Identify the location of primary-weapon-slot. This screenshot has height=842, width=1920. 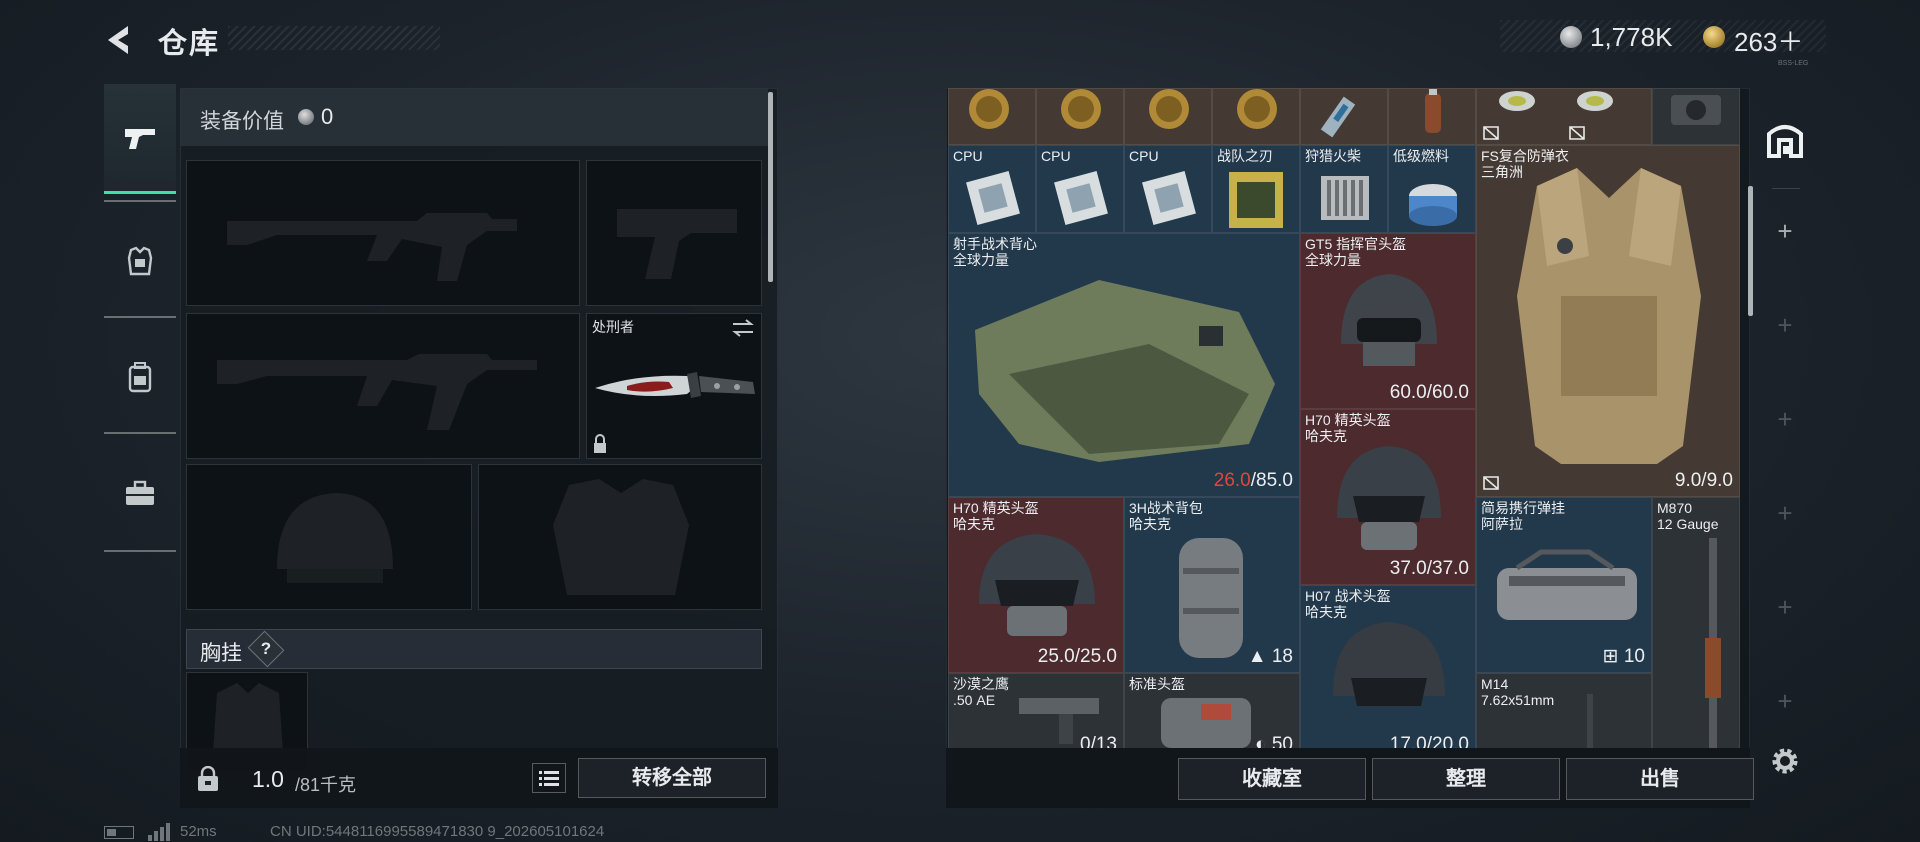
(383, 233).